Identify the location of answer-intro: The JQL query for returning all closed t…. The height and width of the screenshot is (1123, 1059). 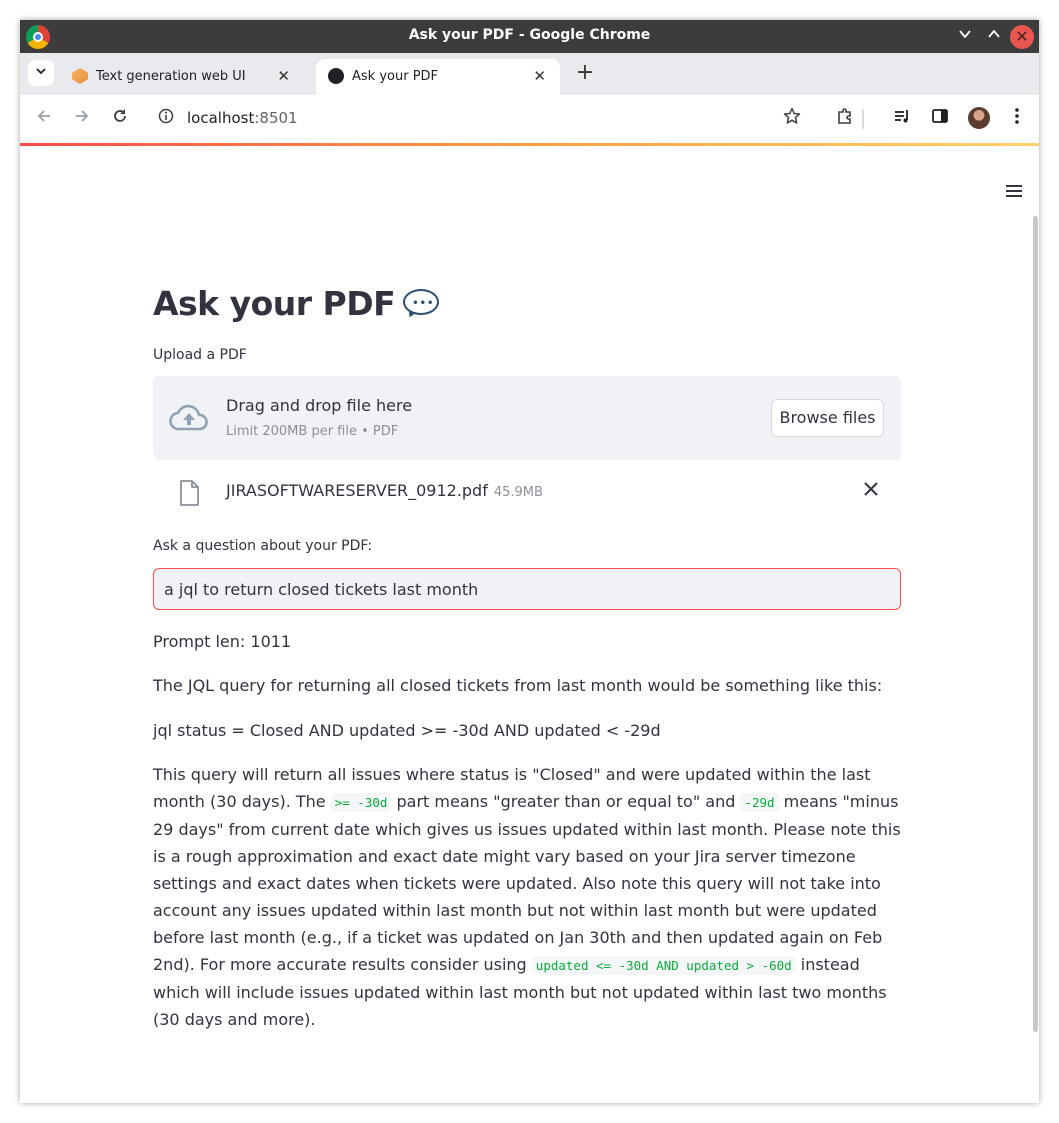
(518, 685).